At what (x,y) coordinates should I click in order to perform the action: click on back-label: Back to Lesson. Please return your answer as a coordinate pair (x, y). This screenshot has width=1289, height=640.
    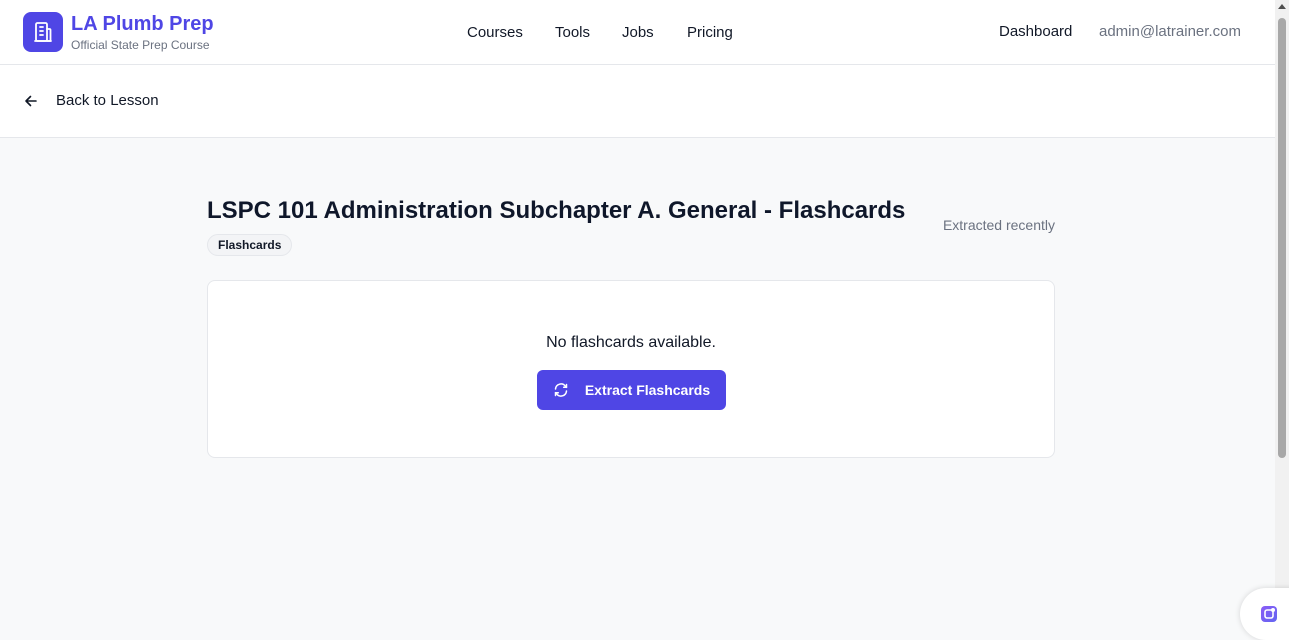
    Looking at the image, I should click on (107, 100).